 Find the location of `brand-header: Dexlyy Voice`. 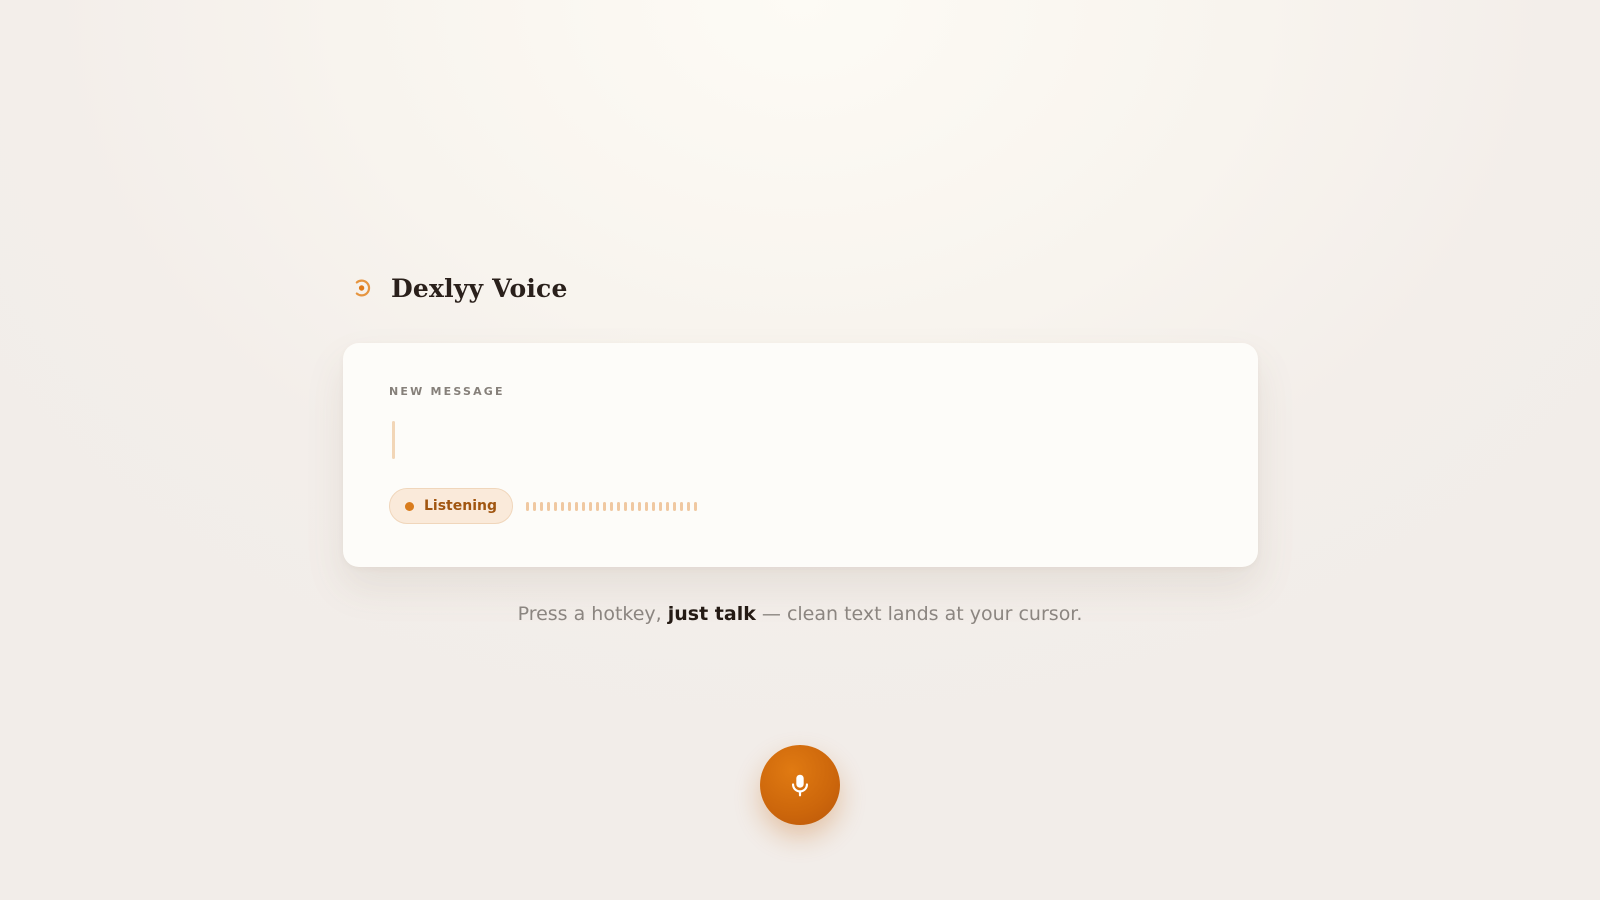

brand-header: Dexlyy Voice is located at coordinates (460, 288).